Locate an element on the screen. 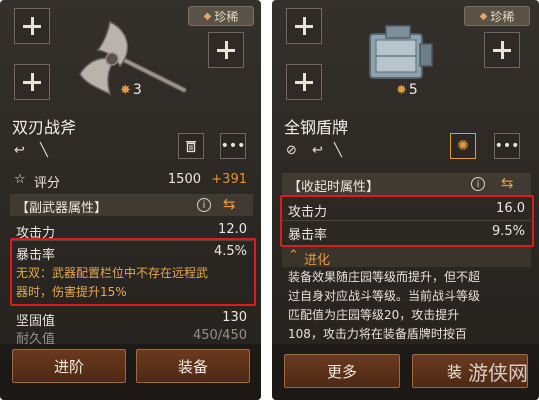  stat-row: 攻击力 12.0 is located at coordinates (131, 230).